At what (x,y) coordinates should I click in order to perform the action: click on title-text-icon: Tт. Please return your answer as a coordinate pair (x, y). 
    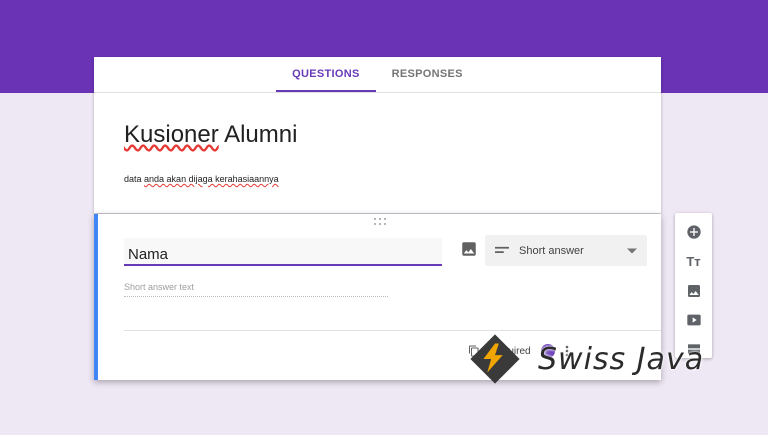
    Looking at the image, I should click on (694, 260).